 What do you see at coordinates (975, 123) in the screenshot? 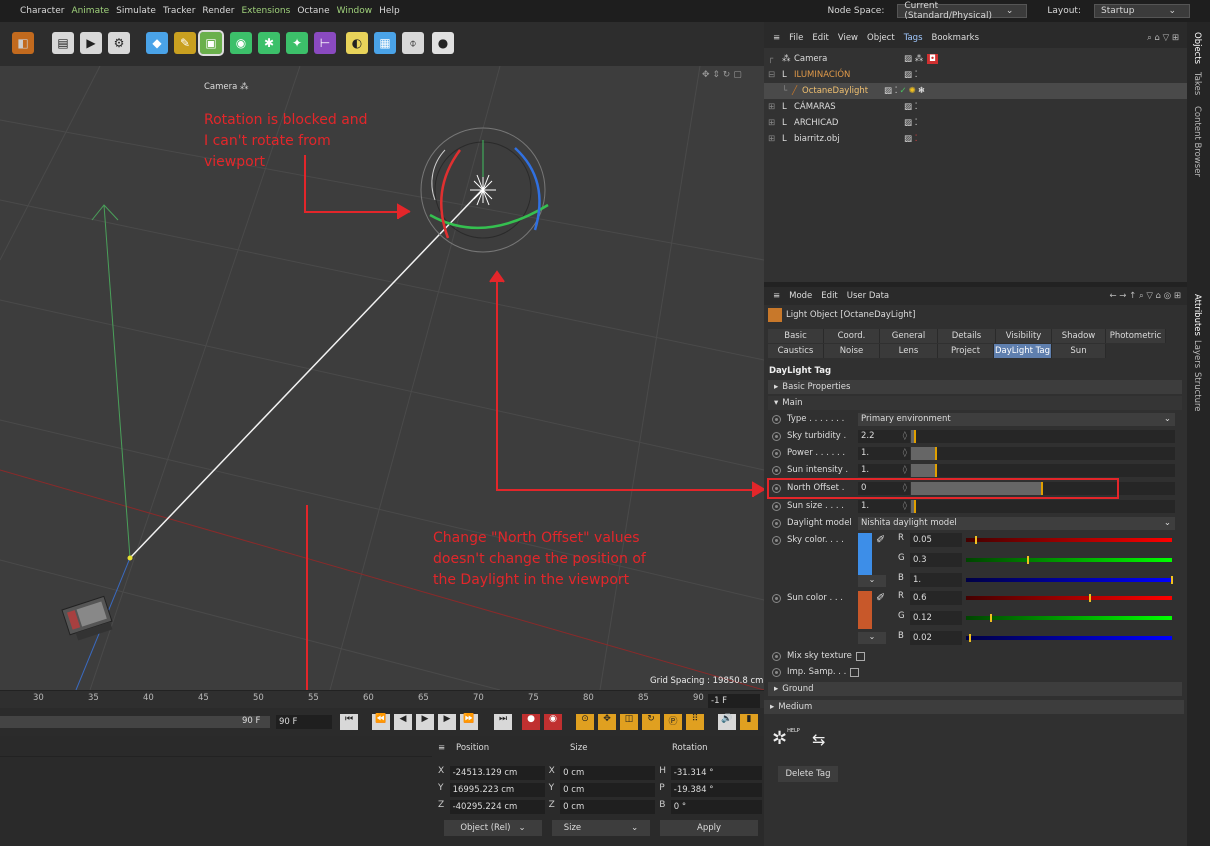
I see `object-row-archicad: ⊞ L ARCHICAD ▨ ⁚` at bounding box center [975, 123].